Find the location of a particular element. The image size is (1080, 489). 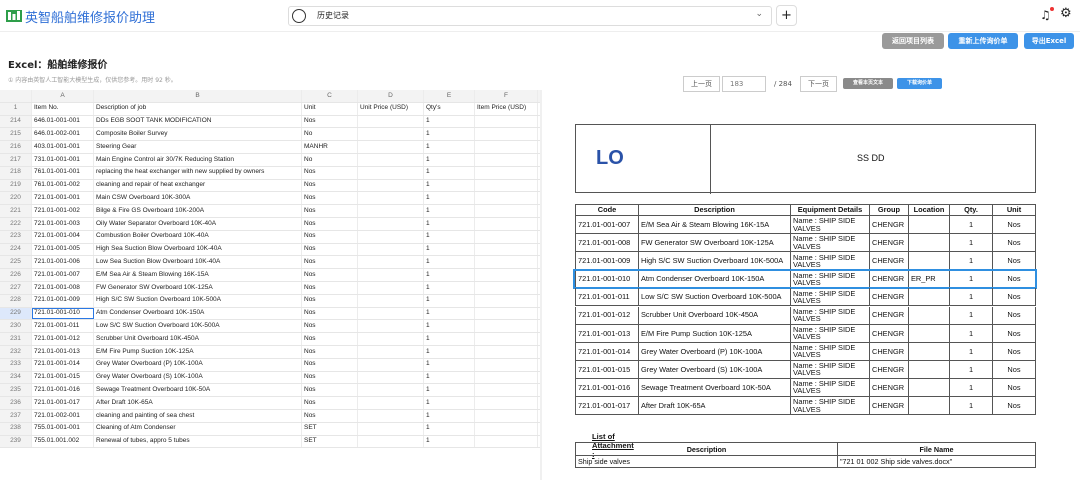

header-cell: Description of job is located at coordinates (198, 108).